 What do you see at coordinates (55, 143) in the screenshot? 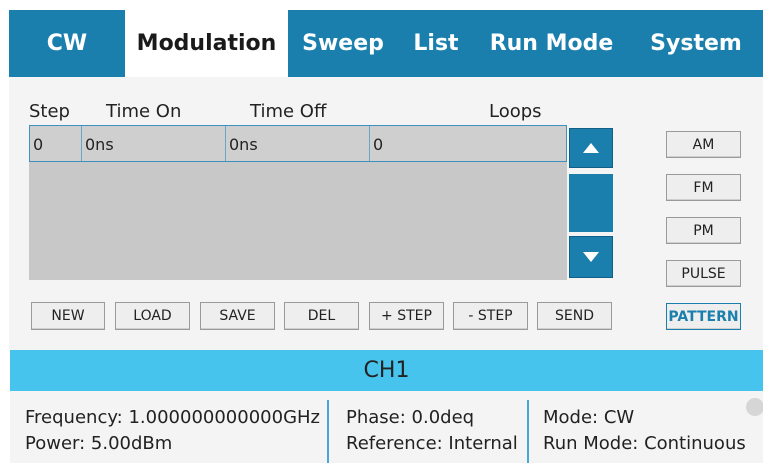
I see `cell-step: 0` at bounding box center [55, 143].